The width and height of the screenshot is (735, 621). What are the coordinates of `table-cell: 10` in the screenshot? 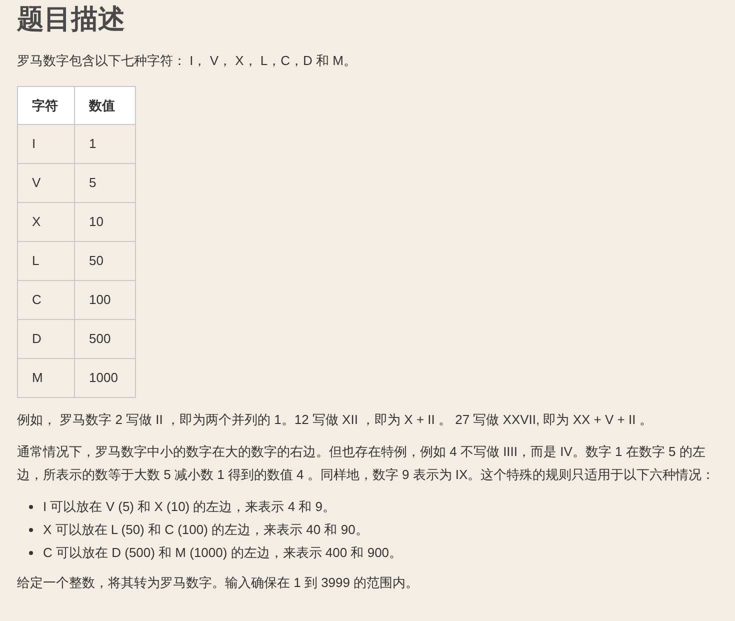 It's located at (105, 222).